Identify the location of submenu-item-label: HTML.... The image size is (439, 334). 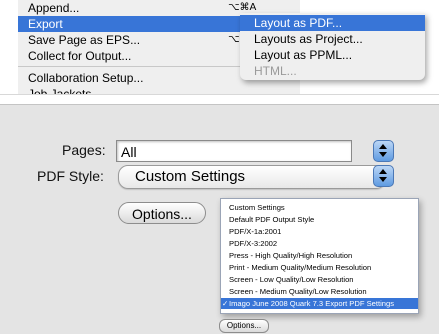
(275, 71).